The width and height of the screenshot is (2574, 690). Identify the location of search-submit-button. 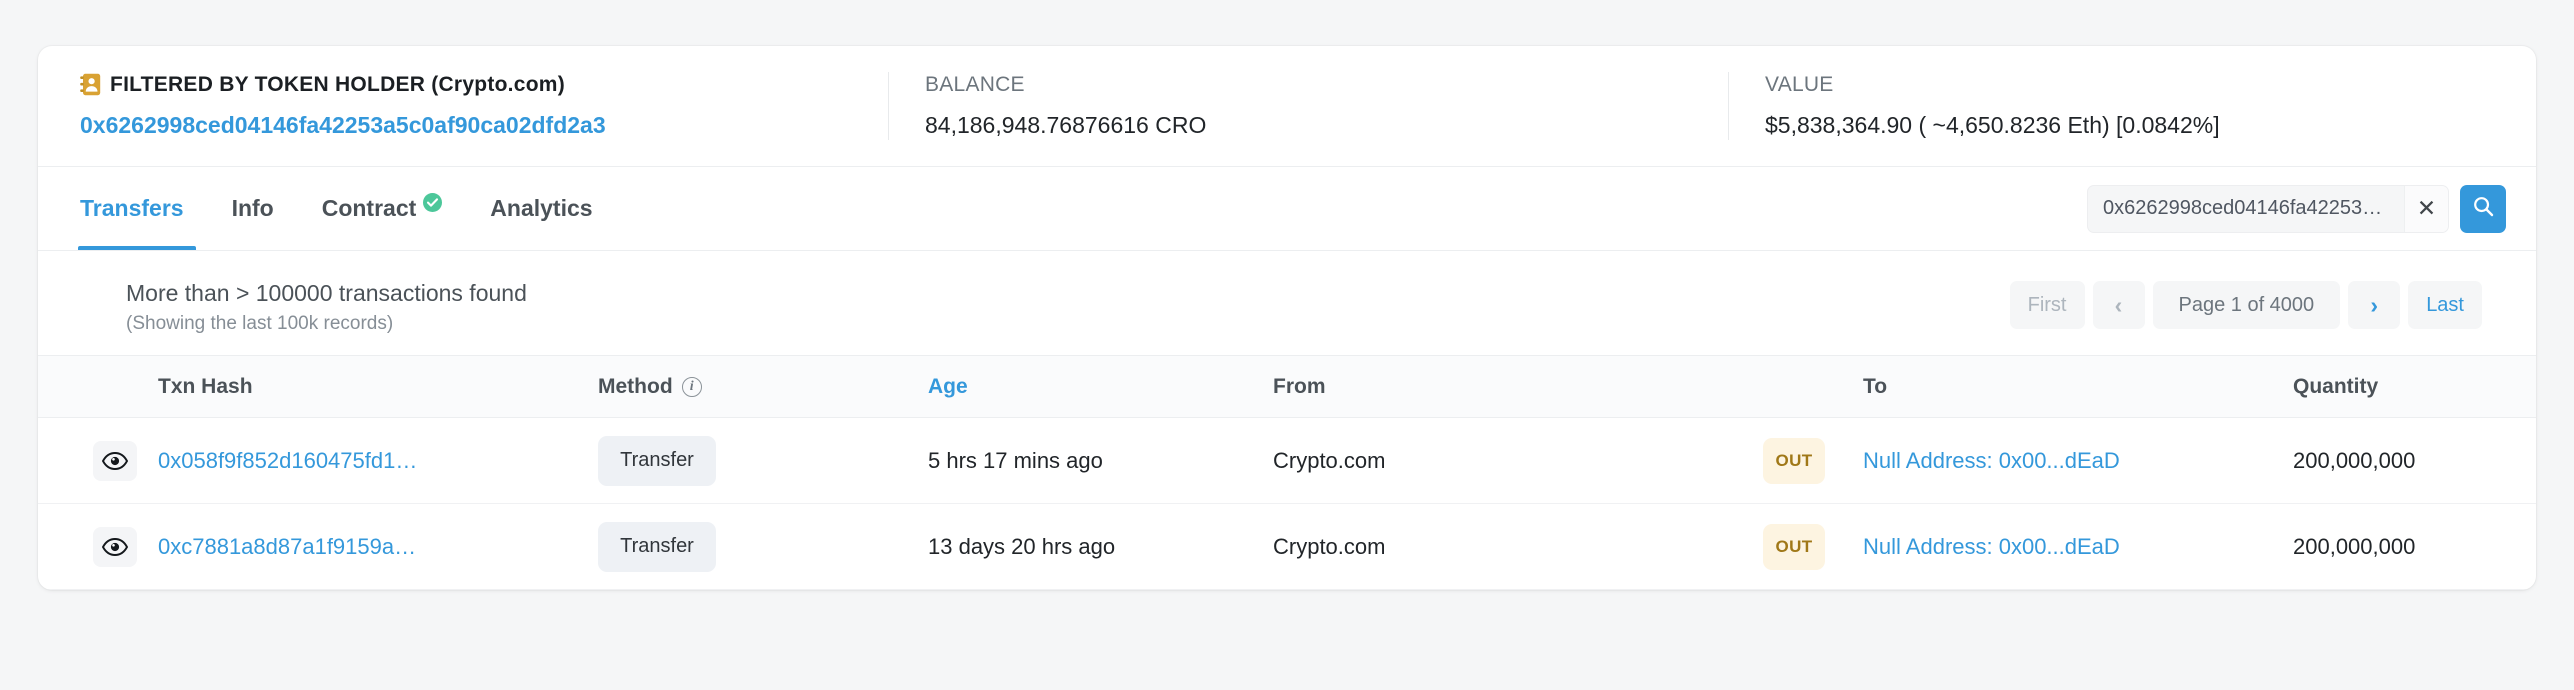
(2483, 208).